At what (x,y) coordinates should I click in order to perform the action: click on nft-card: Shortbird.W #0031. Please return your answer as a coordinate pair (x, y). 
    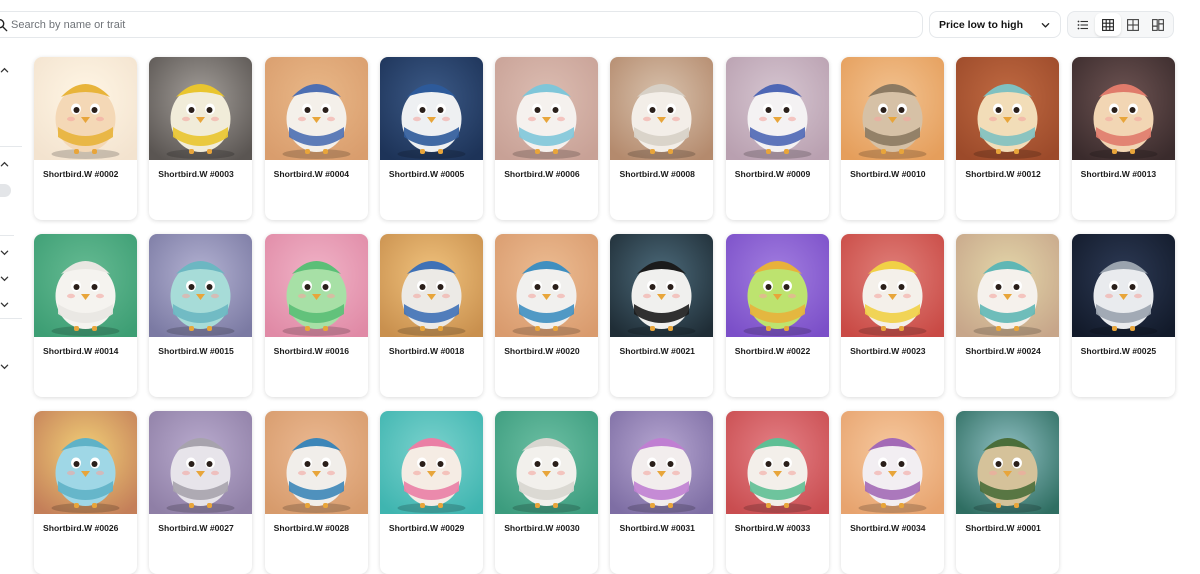
    Looking at the image, I should click on (662, 492).